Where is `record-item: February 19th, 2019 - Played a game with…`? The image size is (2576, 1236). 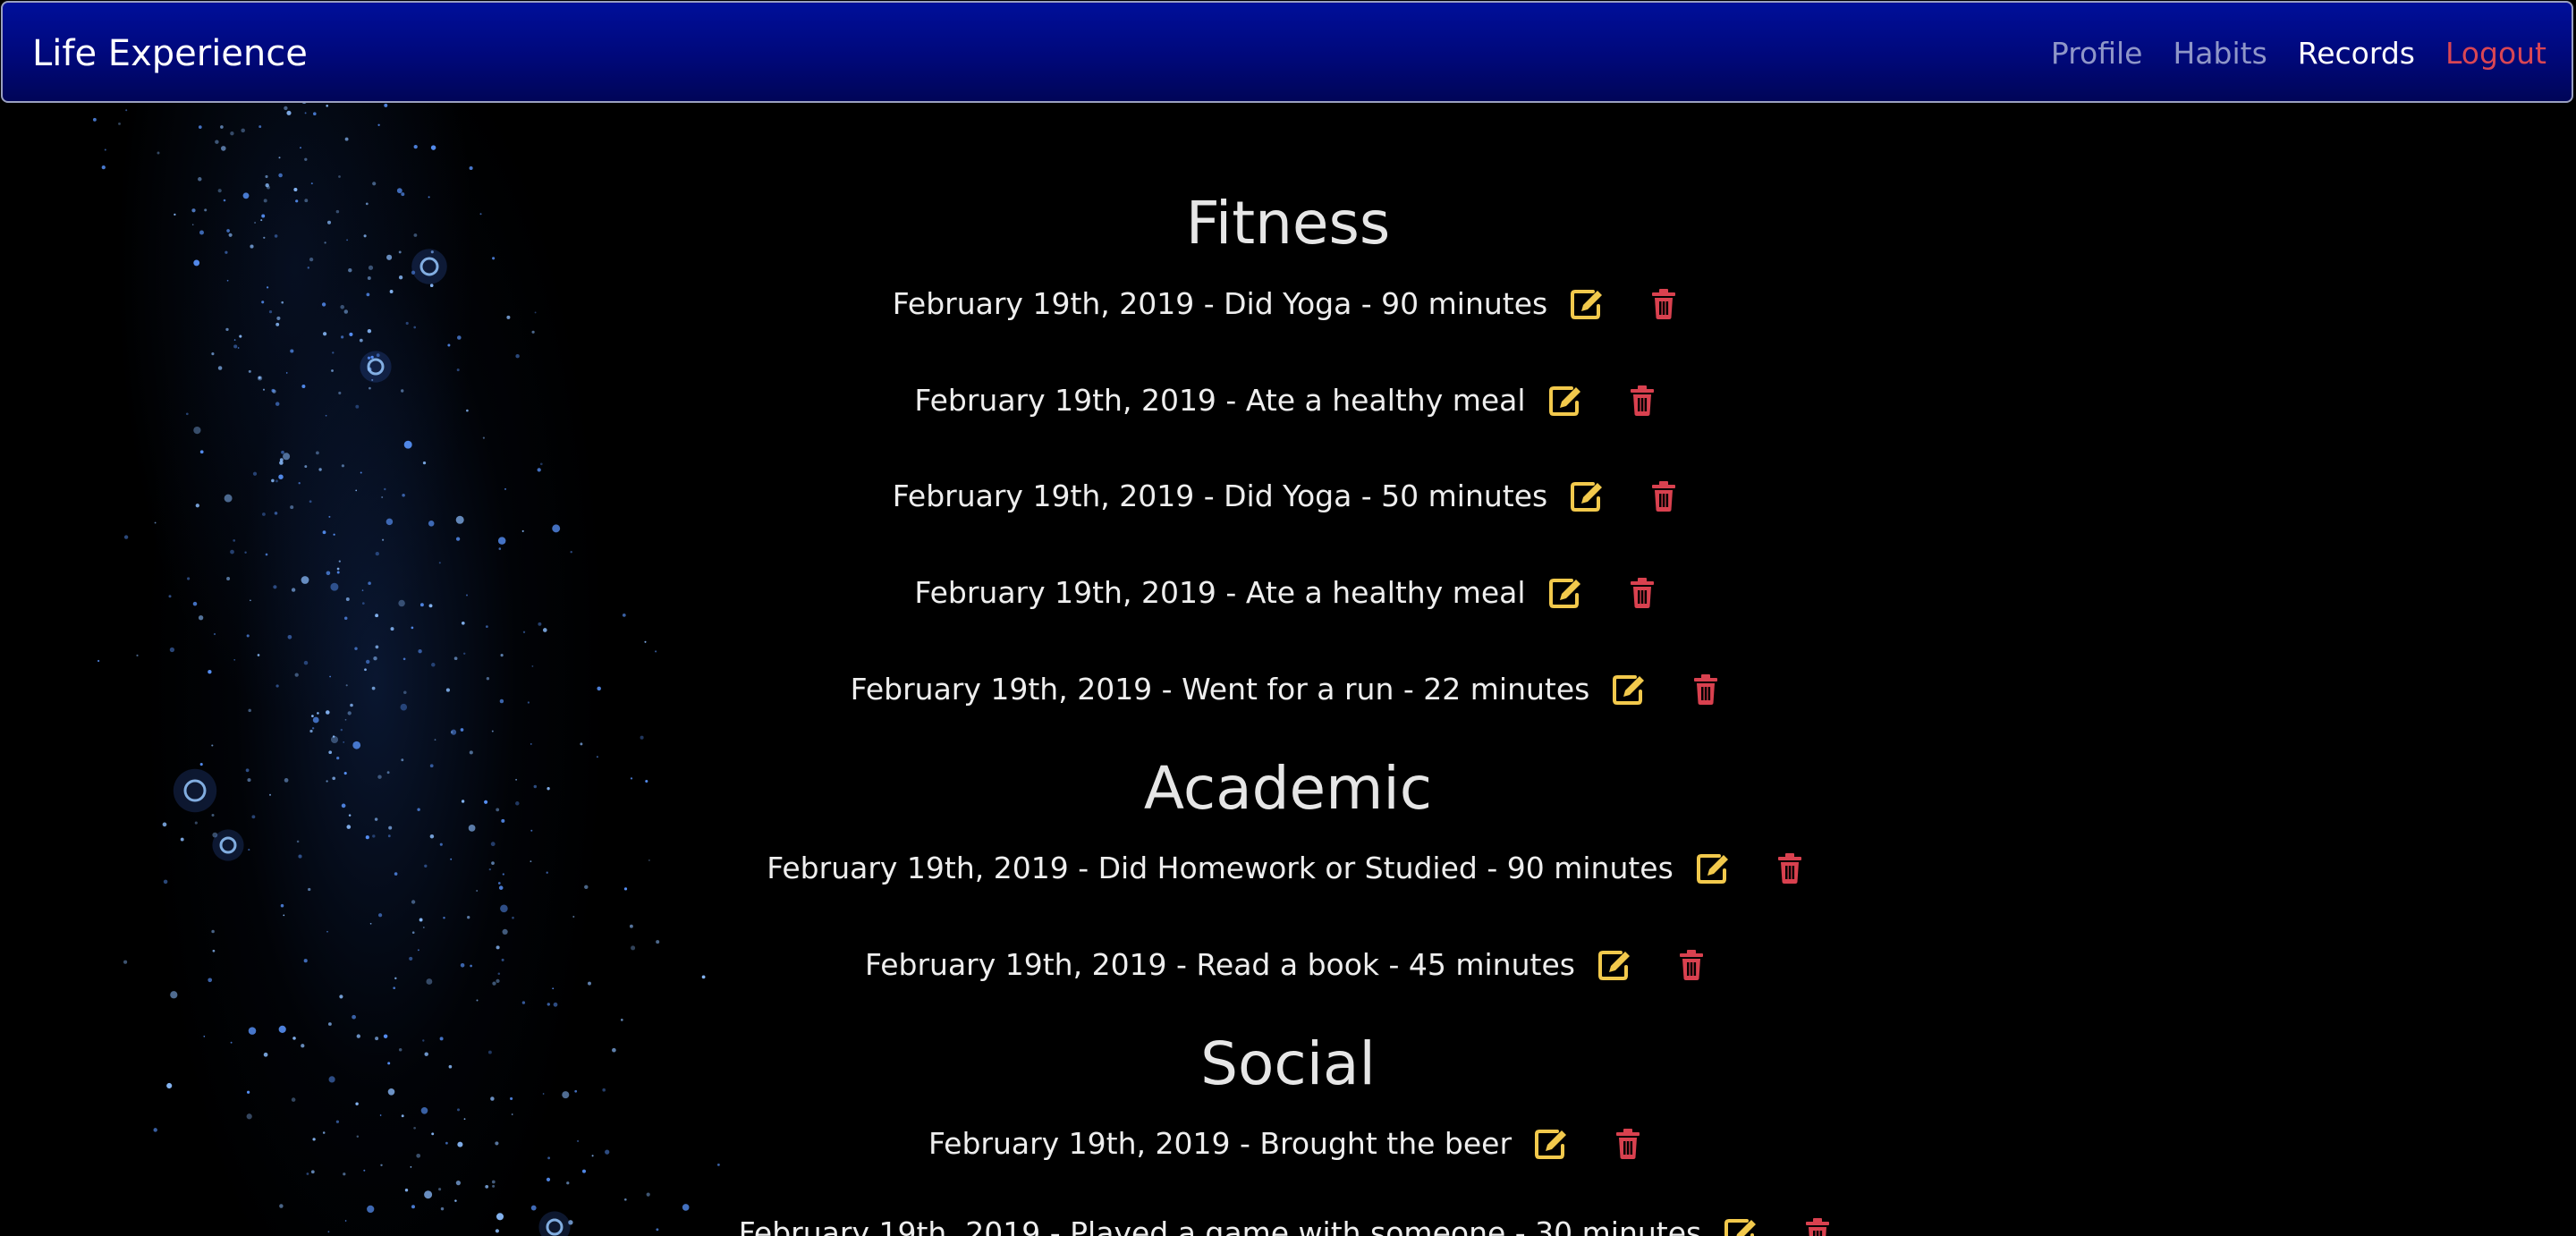 record-item: February 19th, 2019 - Played a game with… is located at coordinates (1288, 1224).